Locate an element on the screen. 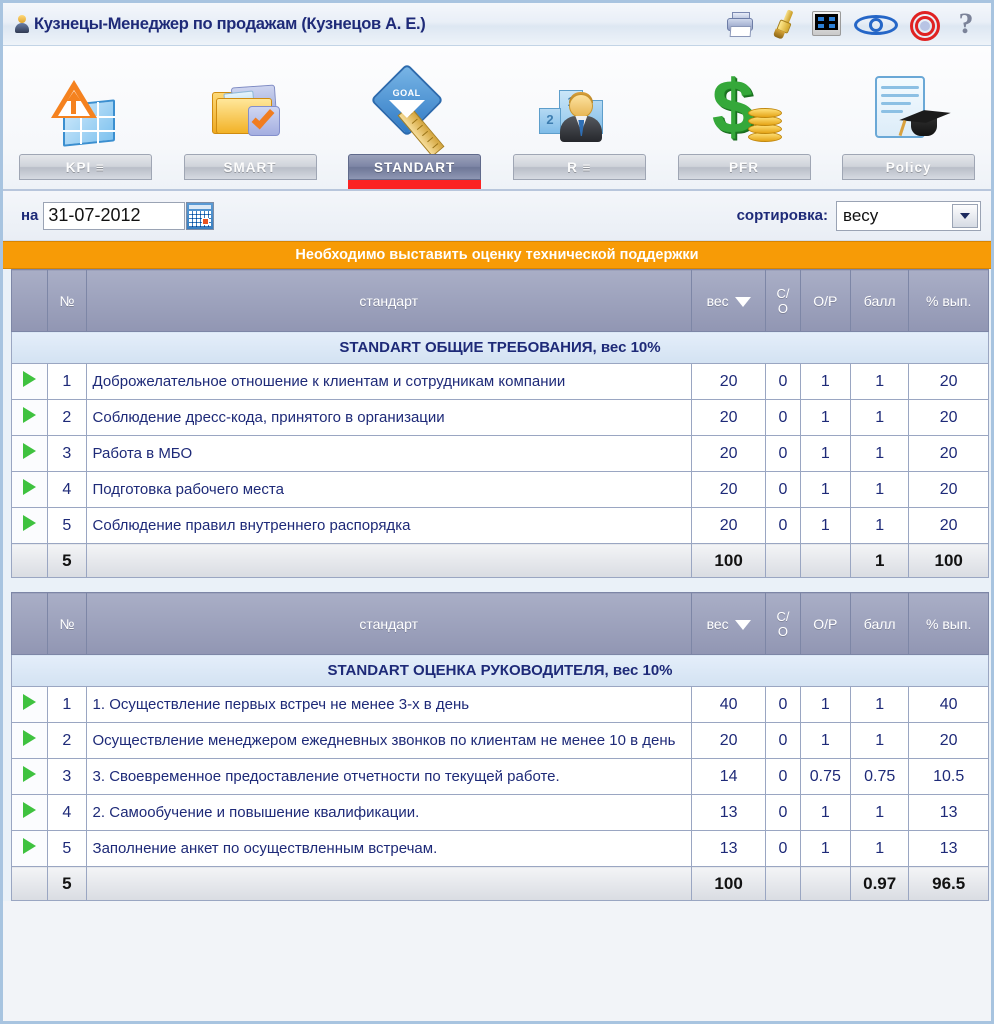 This screenshot has width=994, height=1024. row-standard: Подготовка рабочего места is located at coordinates (388, 489).